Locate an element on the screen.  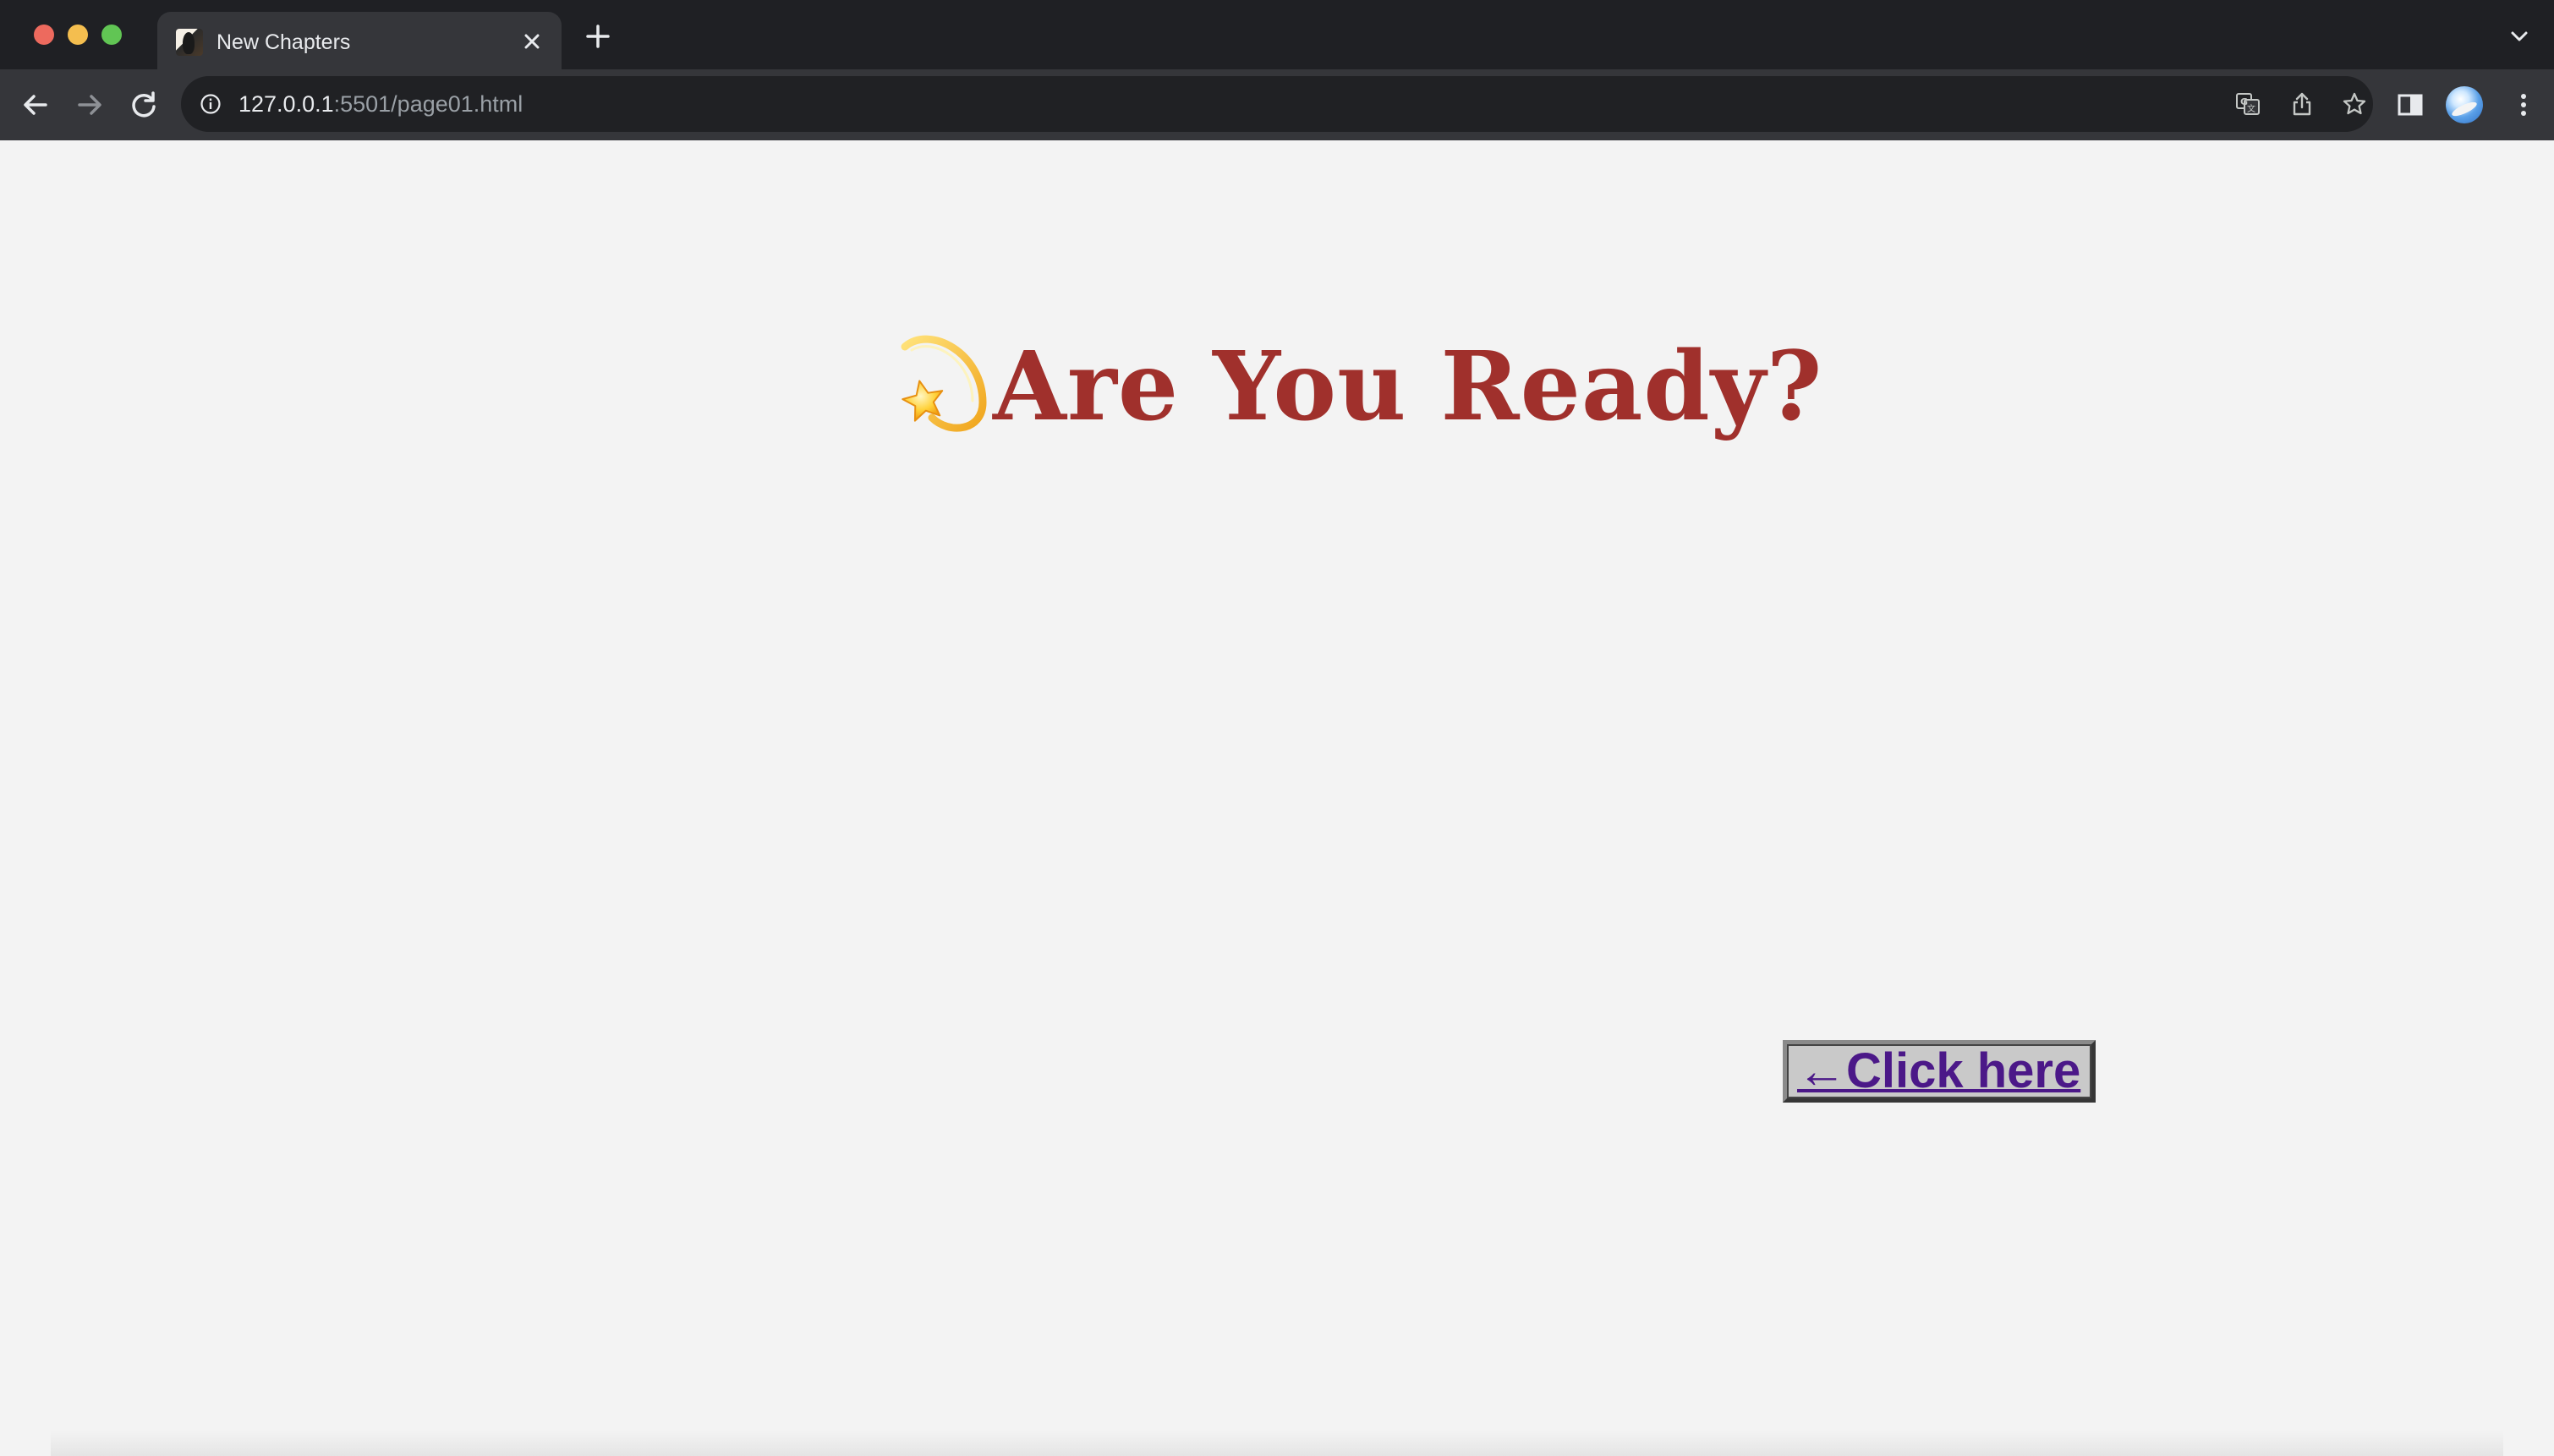
url-text: 127.0.0.1:5501/page01.html is located at coordinates (380, 104).